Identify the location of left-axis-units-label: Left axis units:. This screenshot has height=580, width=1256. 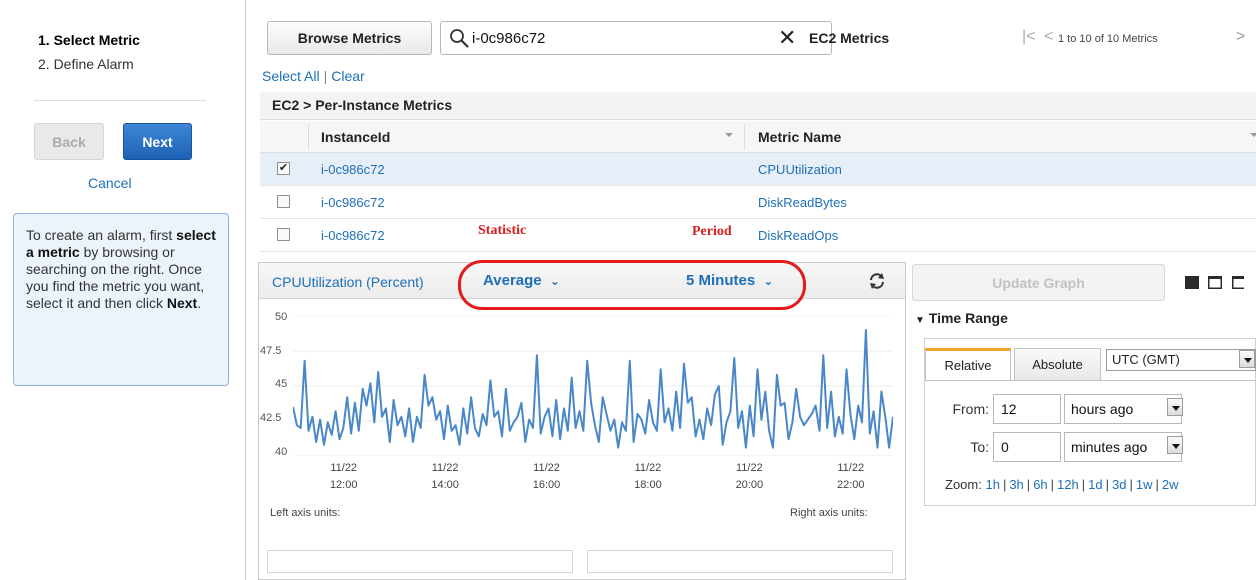
(305, 513).